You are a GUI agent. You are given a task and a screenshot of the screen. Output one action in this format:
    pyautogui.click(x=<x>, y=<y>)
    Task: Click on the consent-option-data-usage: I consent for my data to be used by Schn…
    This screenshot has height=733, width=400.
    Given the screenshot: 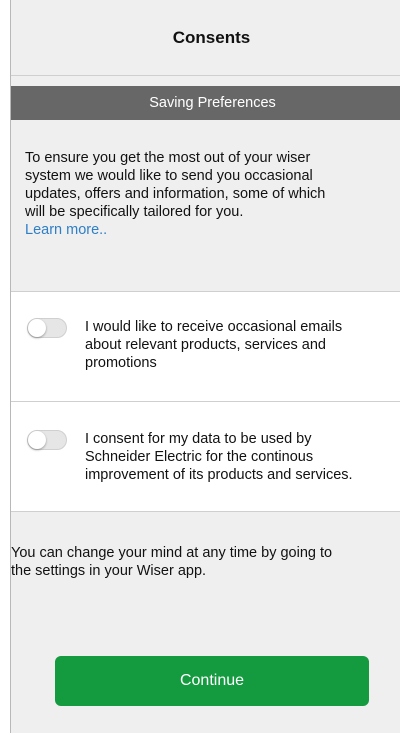 What is the action you would take?
    pyautogui.click(x=205, y=457)
    